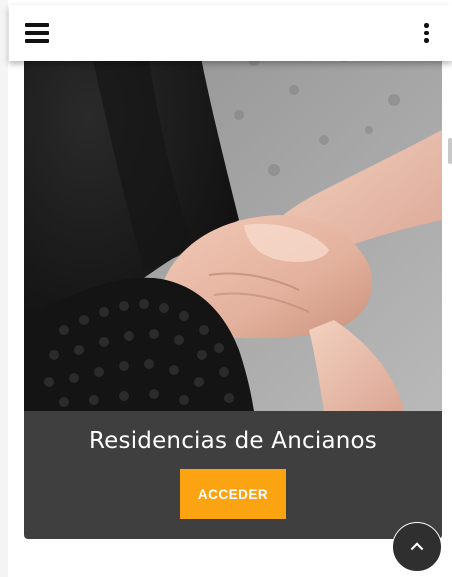 Image resolution: width=452 pixels, height=577 pixels. What do you see at coordinates (233, 441) in the screenshot?
I see `card-title: Residencias de Ancianos` at bounding box center [233, 441].